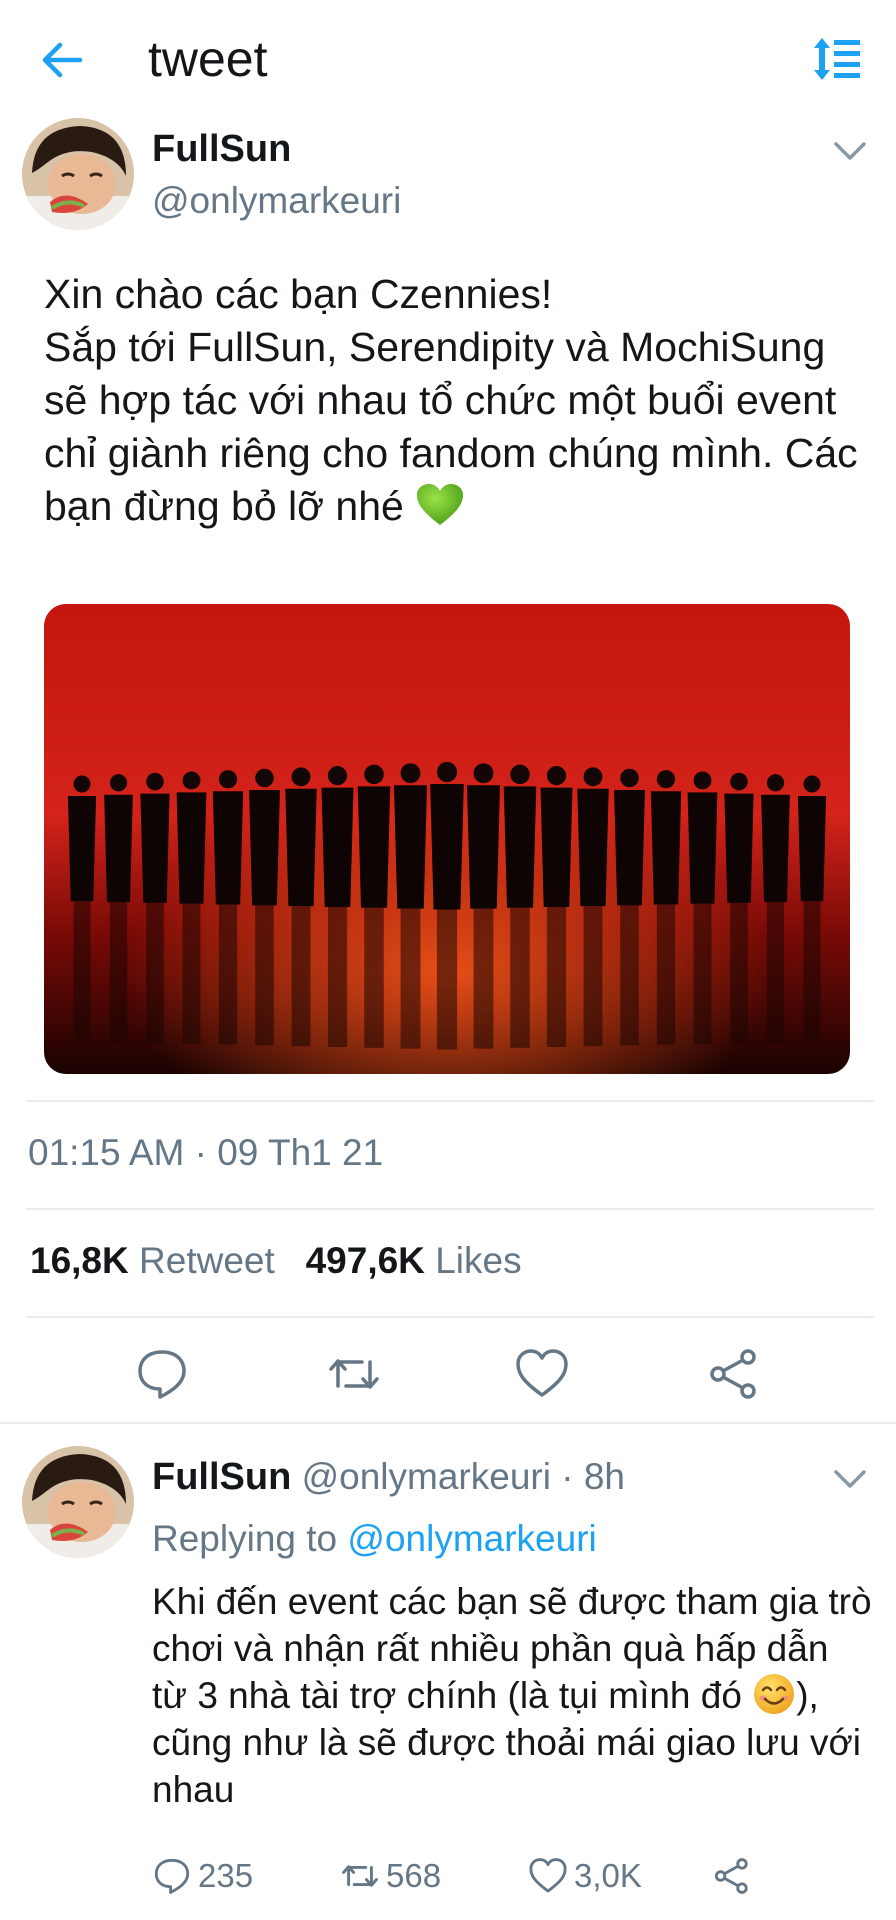  What do you see at coordinates (448, 1387) in the screenshot?
I see `tweet-actions` at bounding box center [448, 1387].